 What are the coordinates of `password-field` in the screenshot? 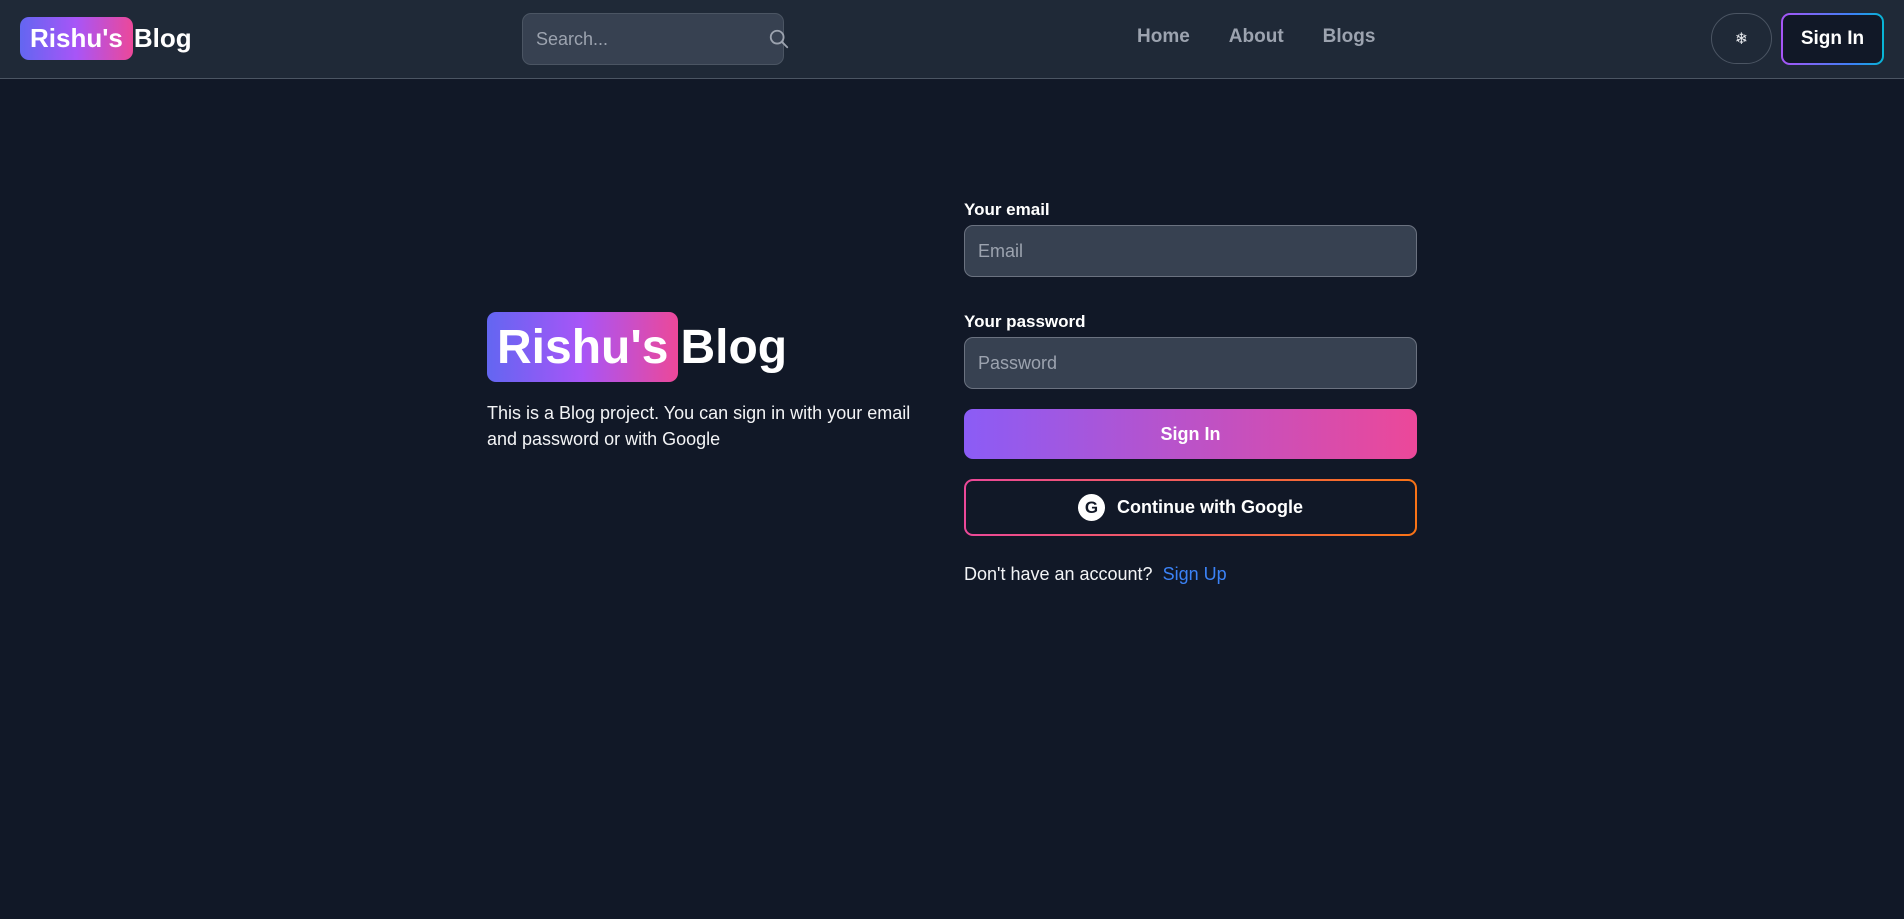 It's located at (1190, 363).